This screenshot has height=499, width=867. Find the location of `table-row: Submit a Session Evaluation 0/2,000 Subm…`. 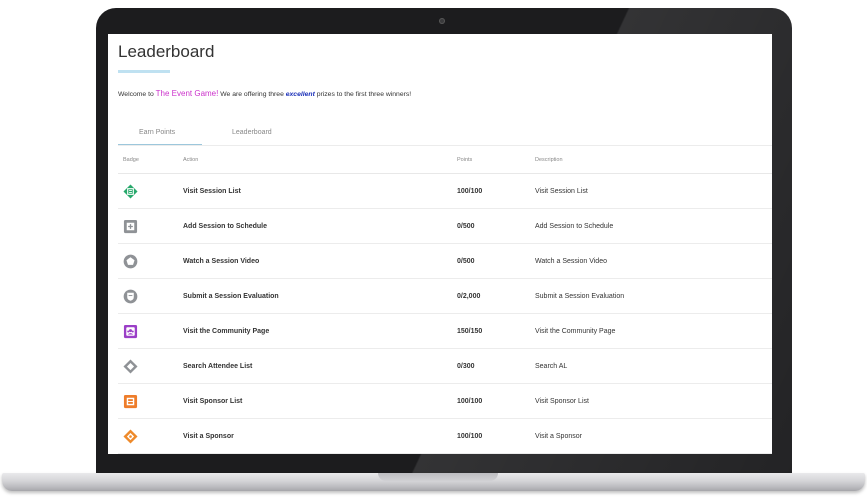

table-row: Submit a Session Evaluation 0/2,000 Subm… is located at coordinates (445, 296).